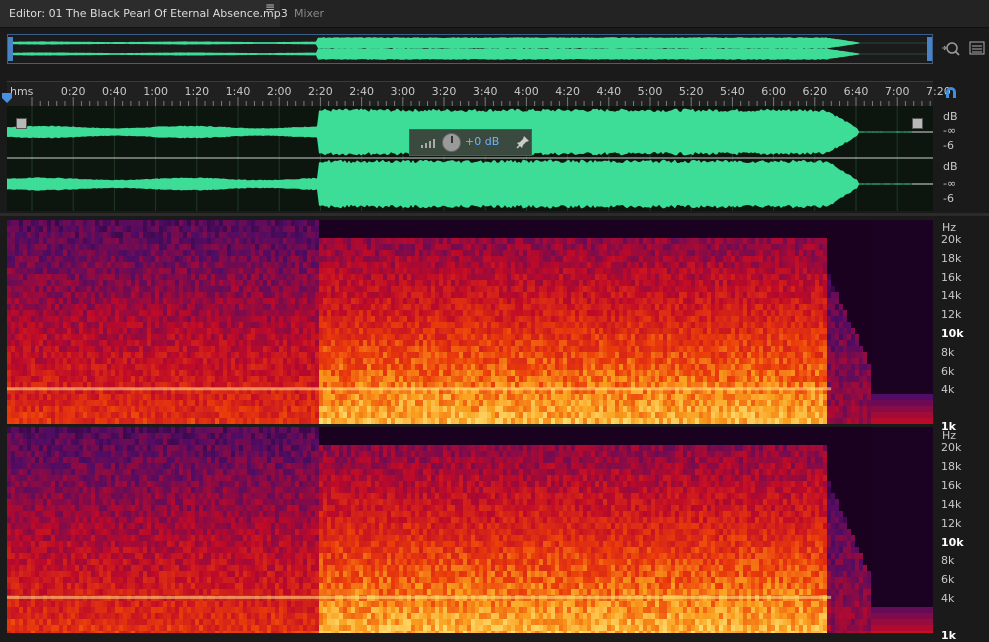 Image resolution: width=989 pixels, height=642 pixels. What do you see at coordinates (485, 91) in the screenshot?
I see `ruler-tick-label: 3:40` at bounding box center [485, 91].